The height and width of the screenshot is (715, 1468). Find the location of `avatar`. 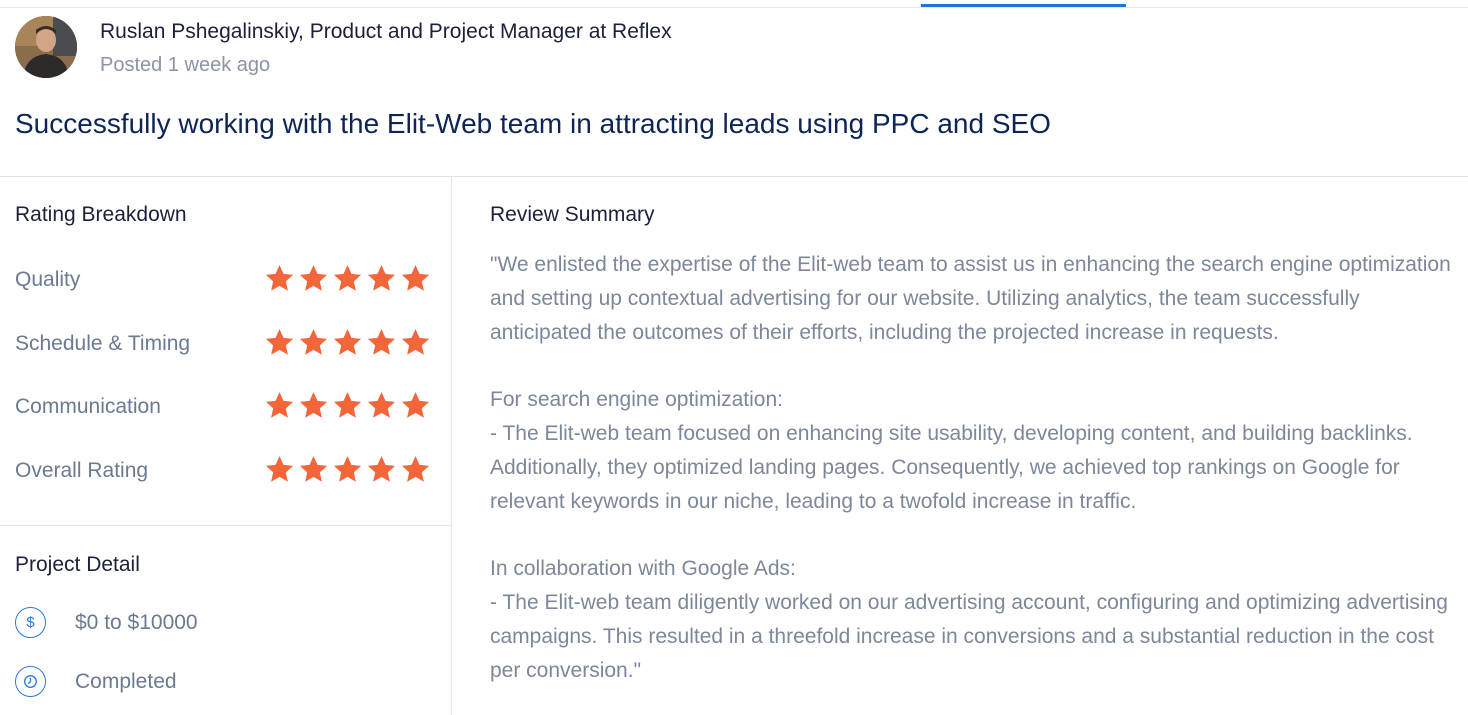

avatar is located at coordinates (46, 47).